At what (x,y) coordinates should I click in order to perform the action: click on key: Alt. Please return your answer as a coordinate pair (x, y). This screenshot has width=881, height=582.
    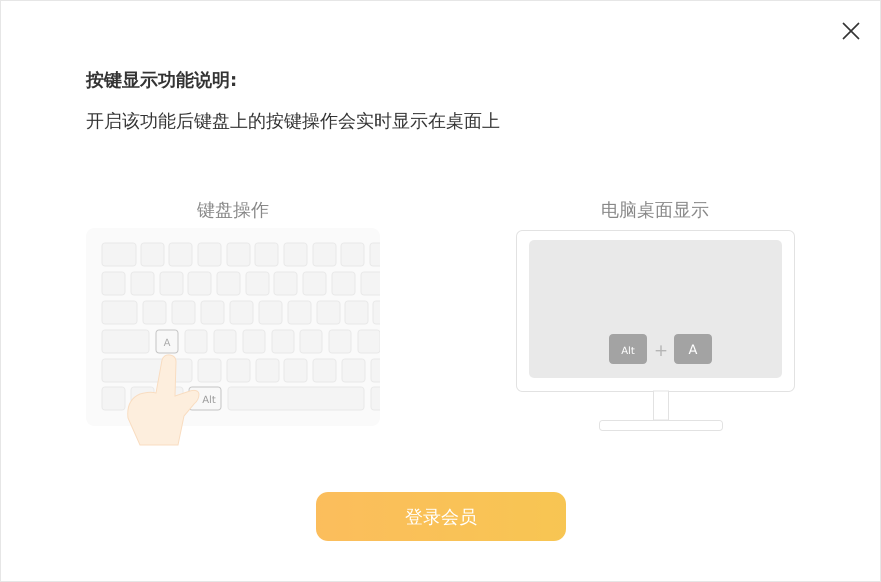
    Looking at the image, I should click on (628, 349).